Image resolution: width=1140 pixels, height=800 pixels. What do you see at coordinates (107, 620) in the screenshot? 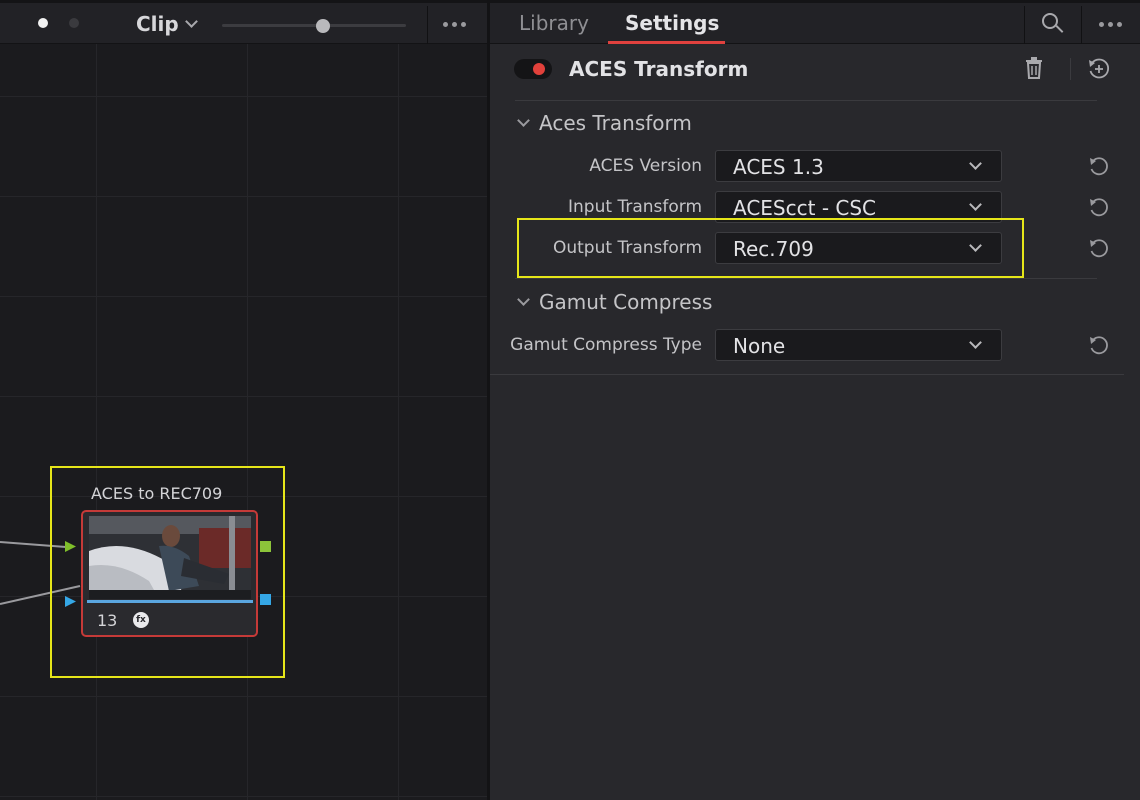
I see `node-number: 13` at bounding box center [107, 620].